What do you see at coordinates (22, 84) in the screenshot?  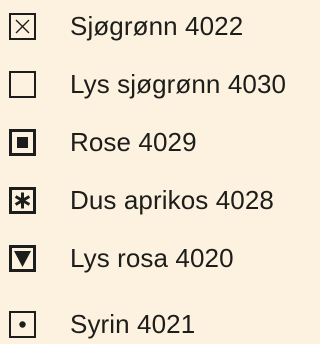 I see `box-empty-icon` at bounding box center [22, 84].